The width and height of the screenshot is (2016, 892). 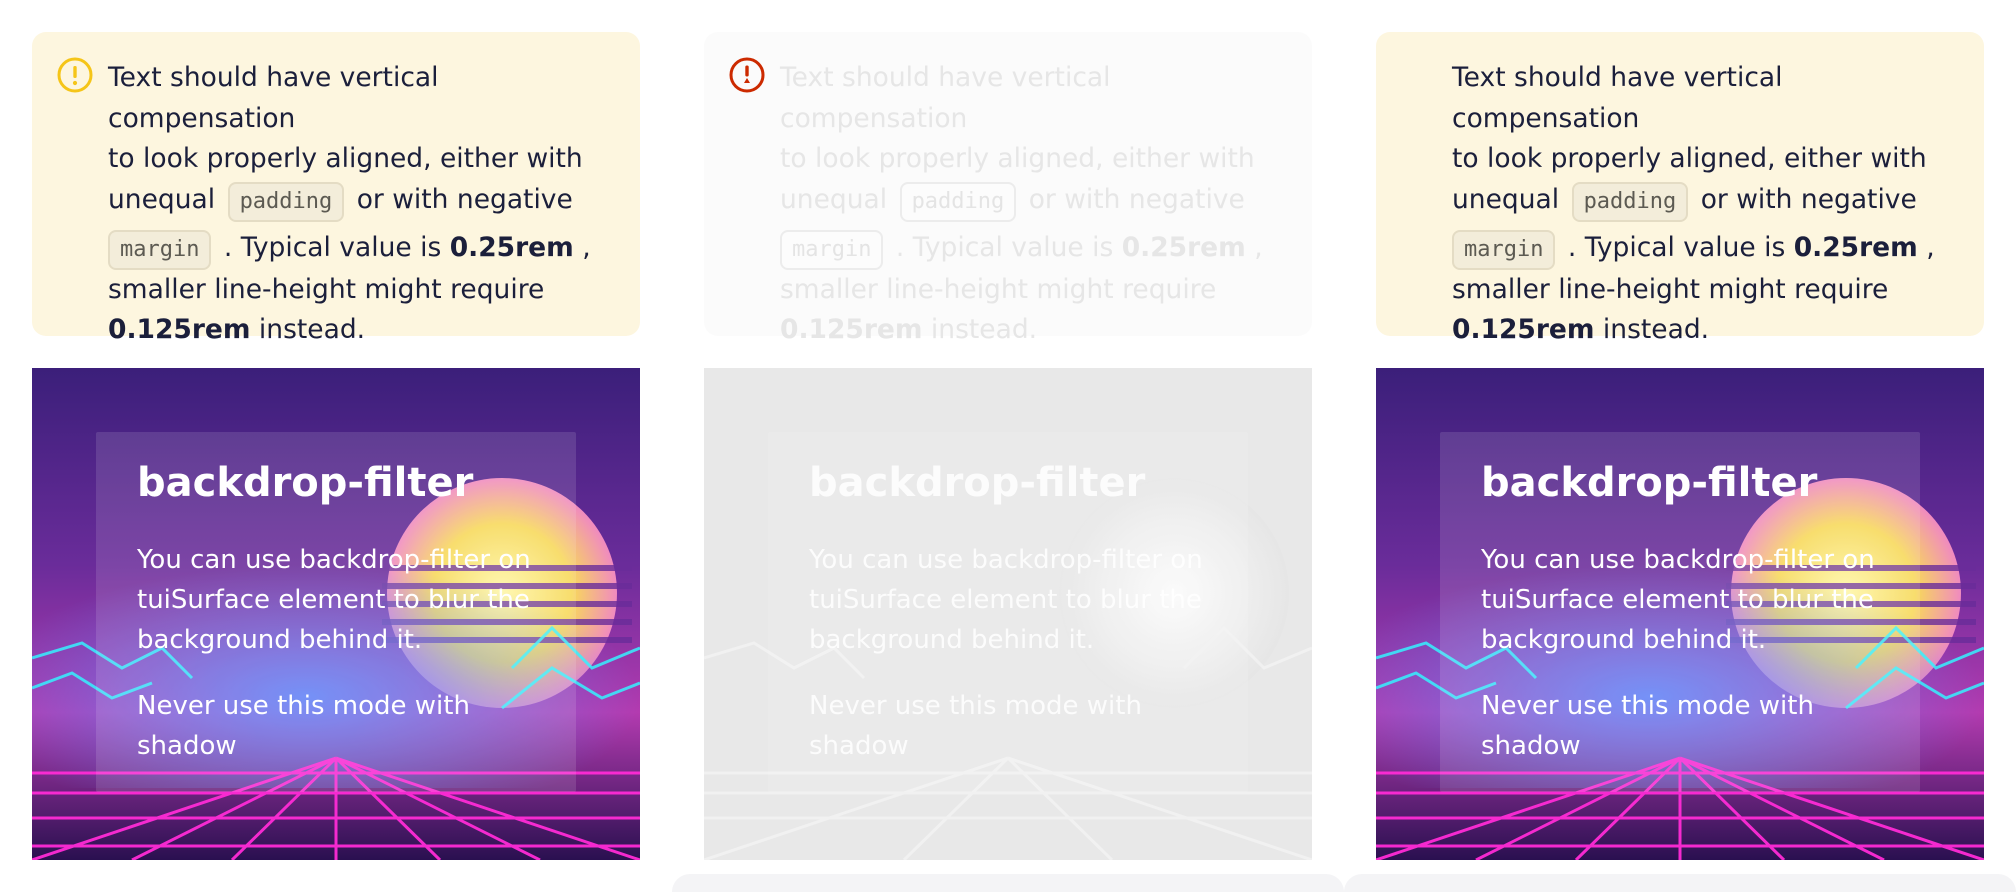 I want to click on warning-circle-icon, so click(x=75, y=75).